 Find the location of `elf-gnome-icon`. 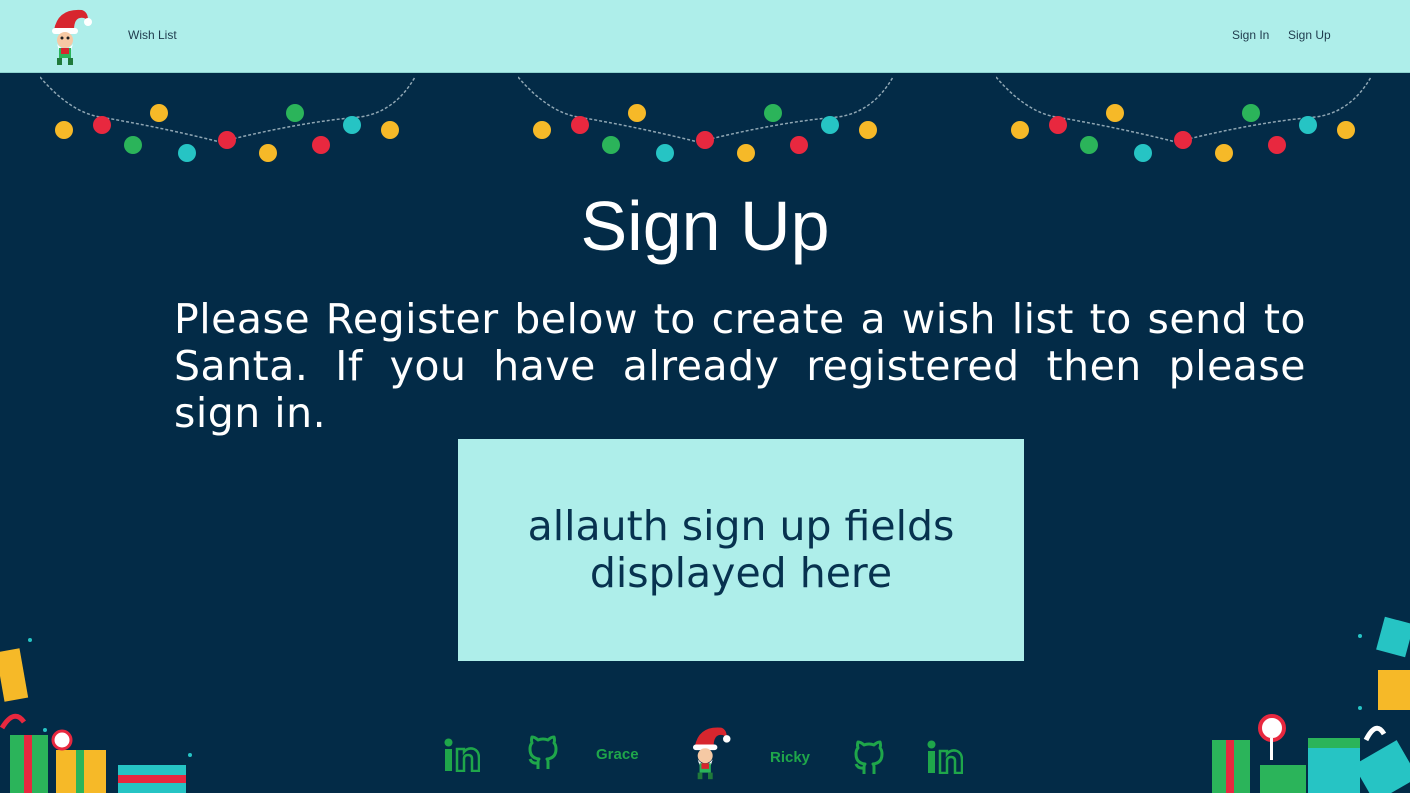

elf-gnome-icon is located at coordinates (712, 753).